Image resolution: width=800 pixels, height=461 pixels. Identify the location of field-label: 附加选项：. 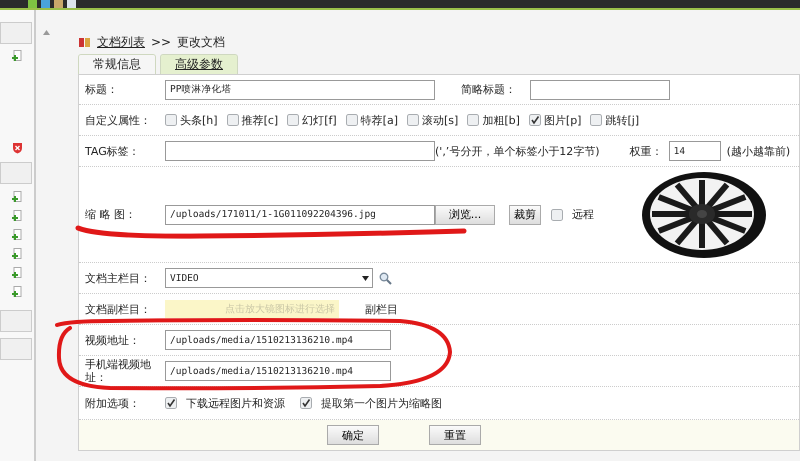
(113, 403).